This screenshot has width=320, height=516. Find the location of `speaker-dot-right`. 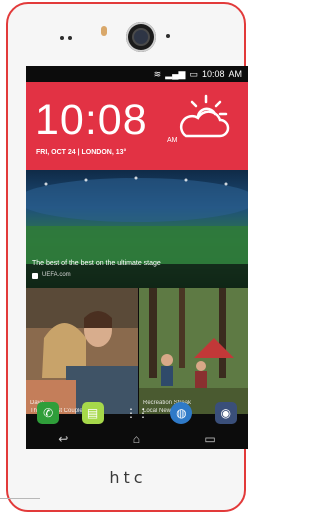

speaker-dot-right is located at coordinates (70, 38).